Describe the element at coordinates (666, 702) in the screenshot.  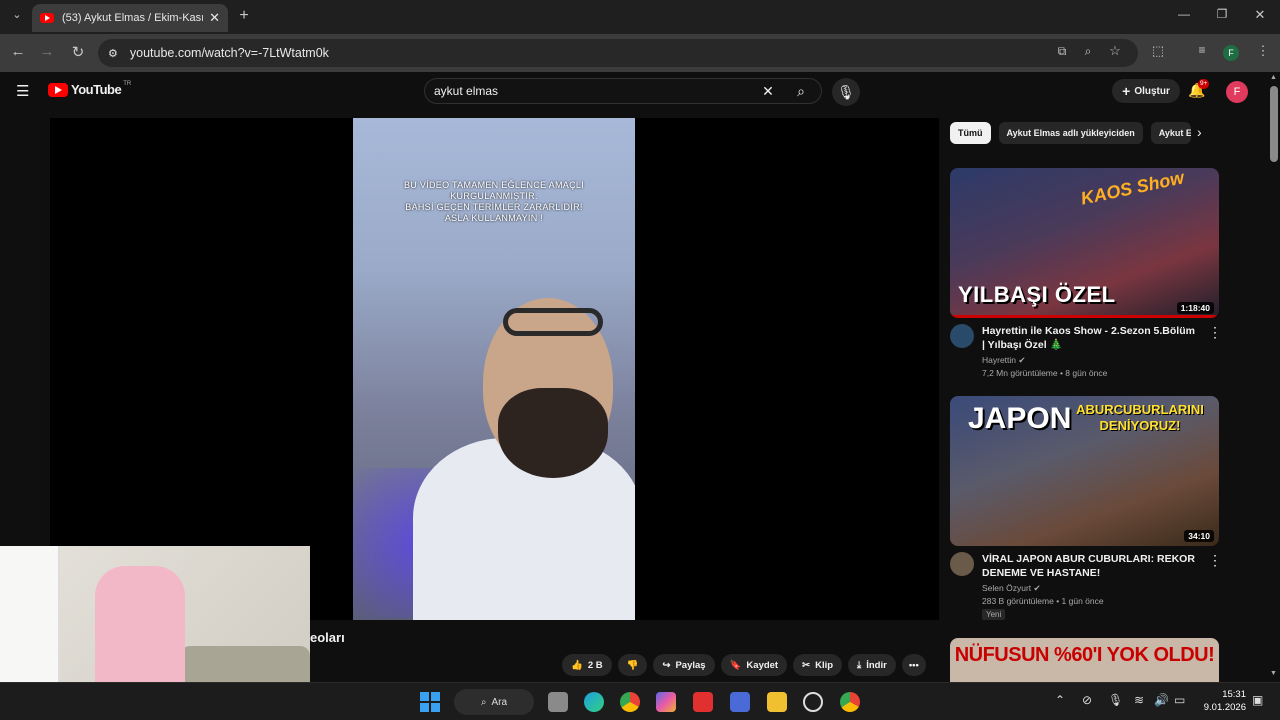
I see `copilot-icon` at that location.